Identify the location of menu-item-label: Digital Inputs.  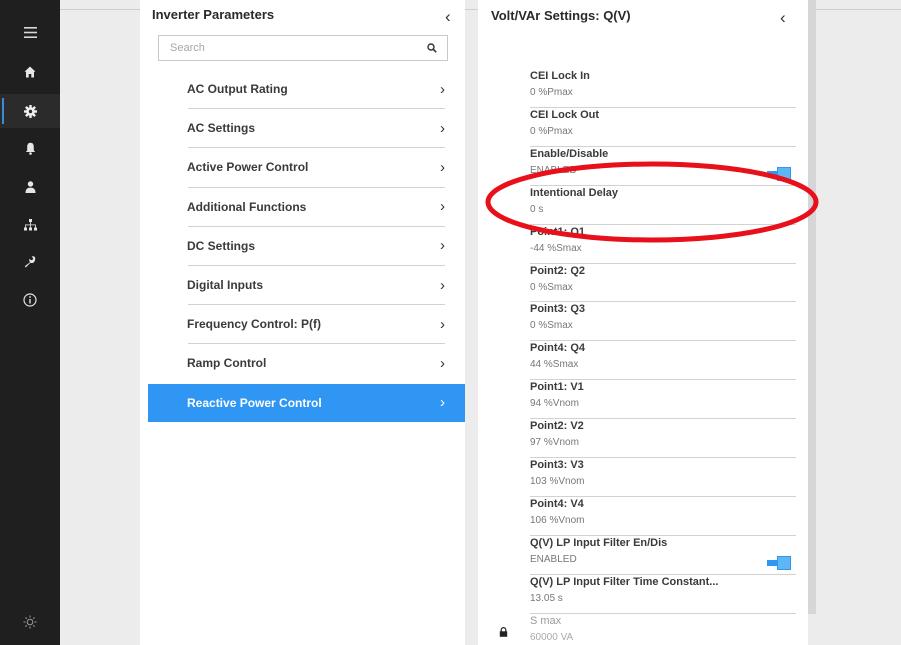
(225, 285).